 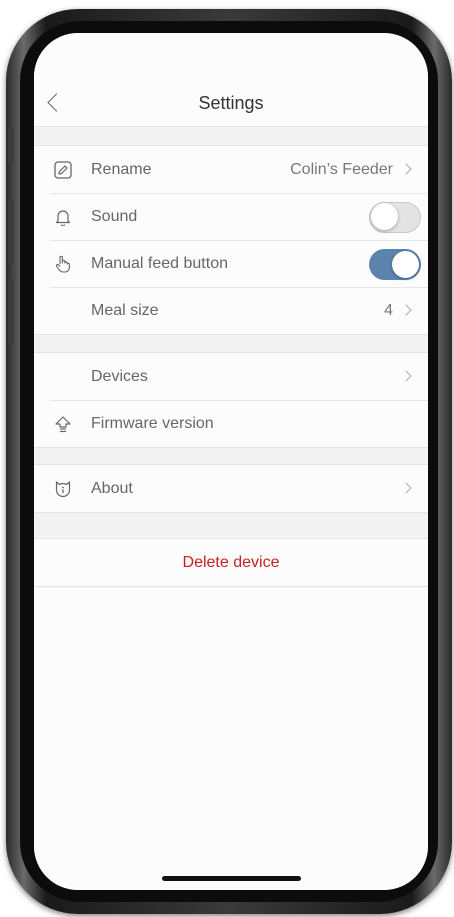 What do you see at coordinates (63, 424) in the screenshot?
I see `firmware-upload-icon` at bounding box center [63, 424].